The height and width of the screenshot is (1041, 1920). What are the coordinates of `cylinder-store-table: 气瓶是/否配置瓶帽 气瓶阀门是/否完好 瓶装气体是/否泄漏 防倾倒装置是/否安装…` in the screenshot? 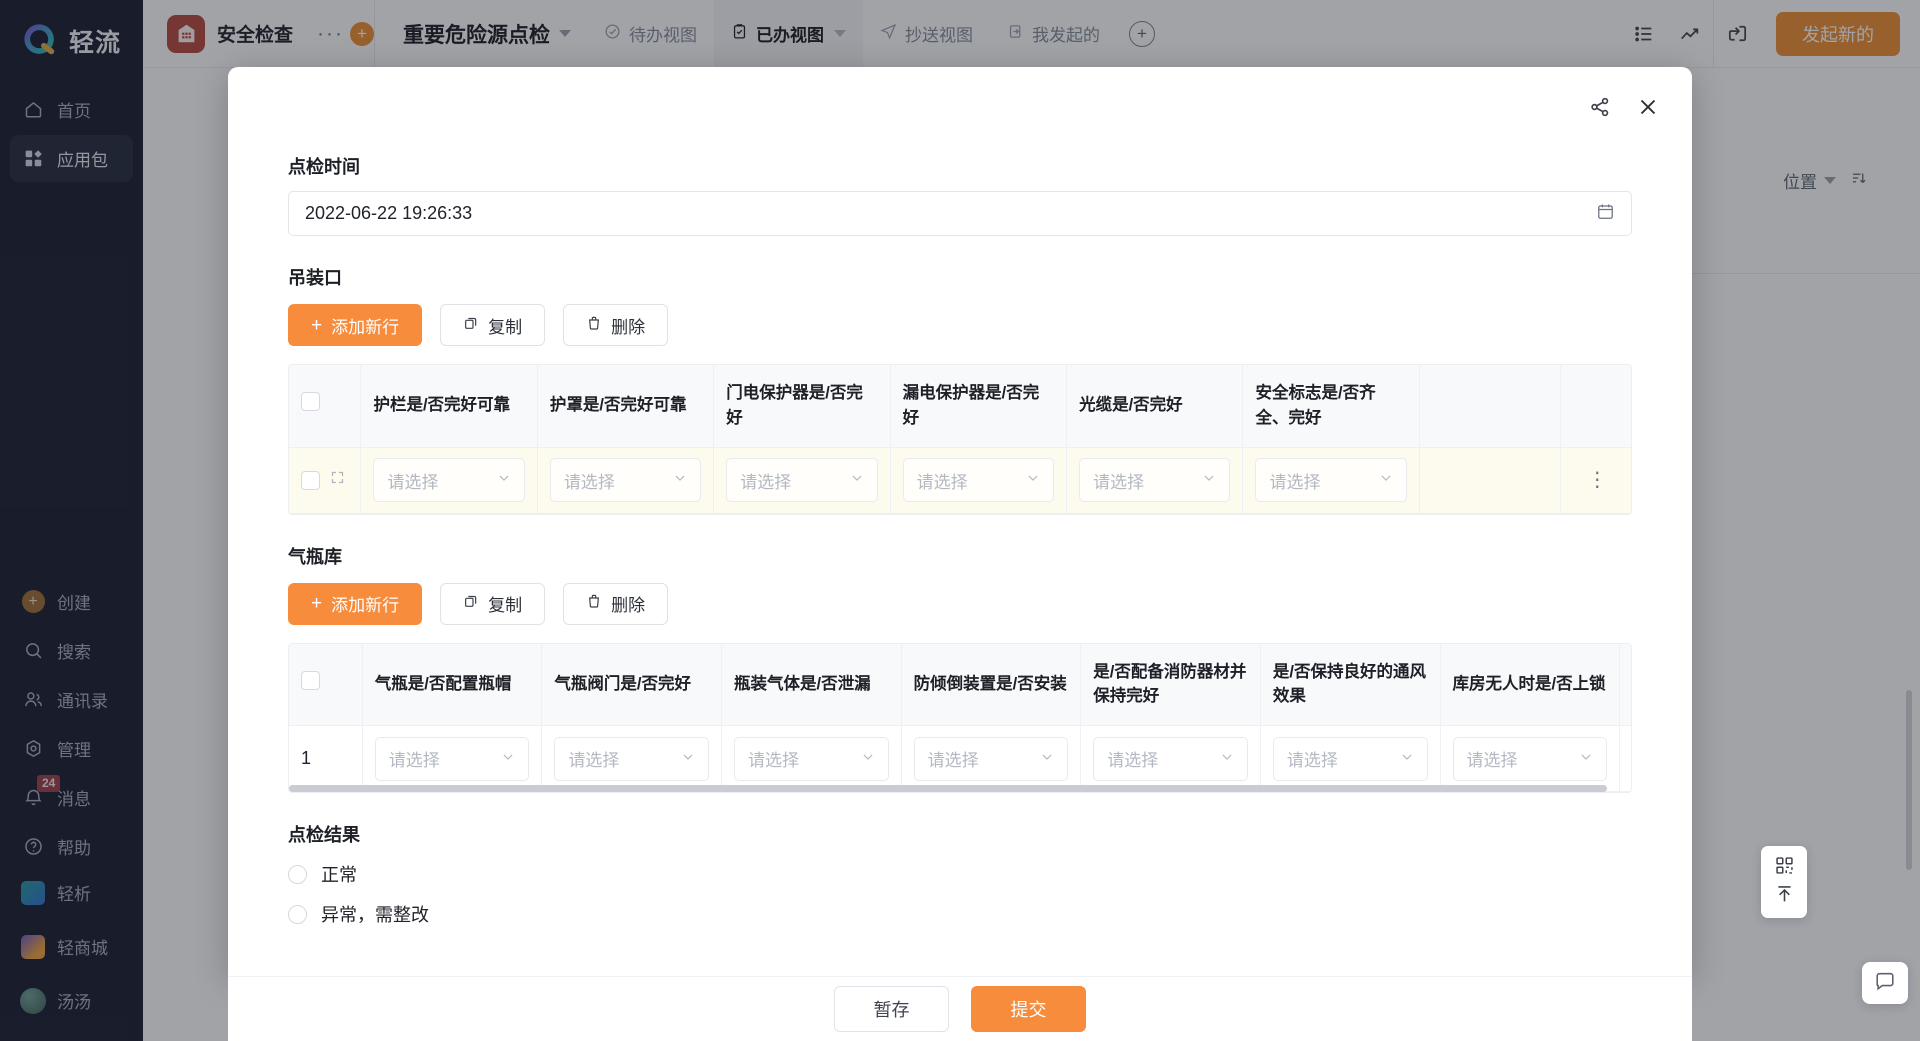 It's located at (960, 717).